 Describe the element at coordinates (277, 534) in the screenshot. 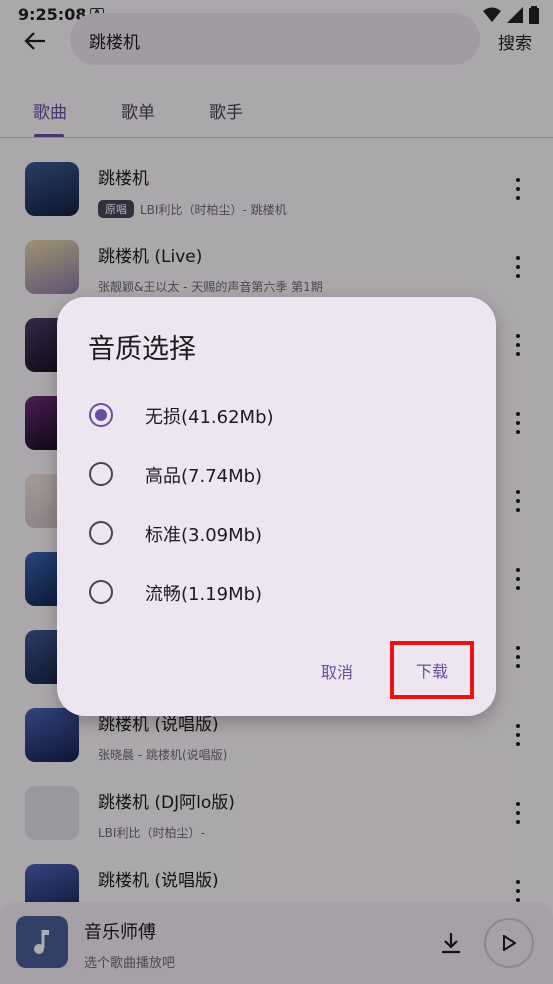

I see `quality-option-standard: 标准(3.09Mb)` at that location.